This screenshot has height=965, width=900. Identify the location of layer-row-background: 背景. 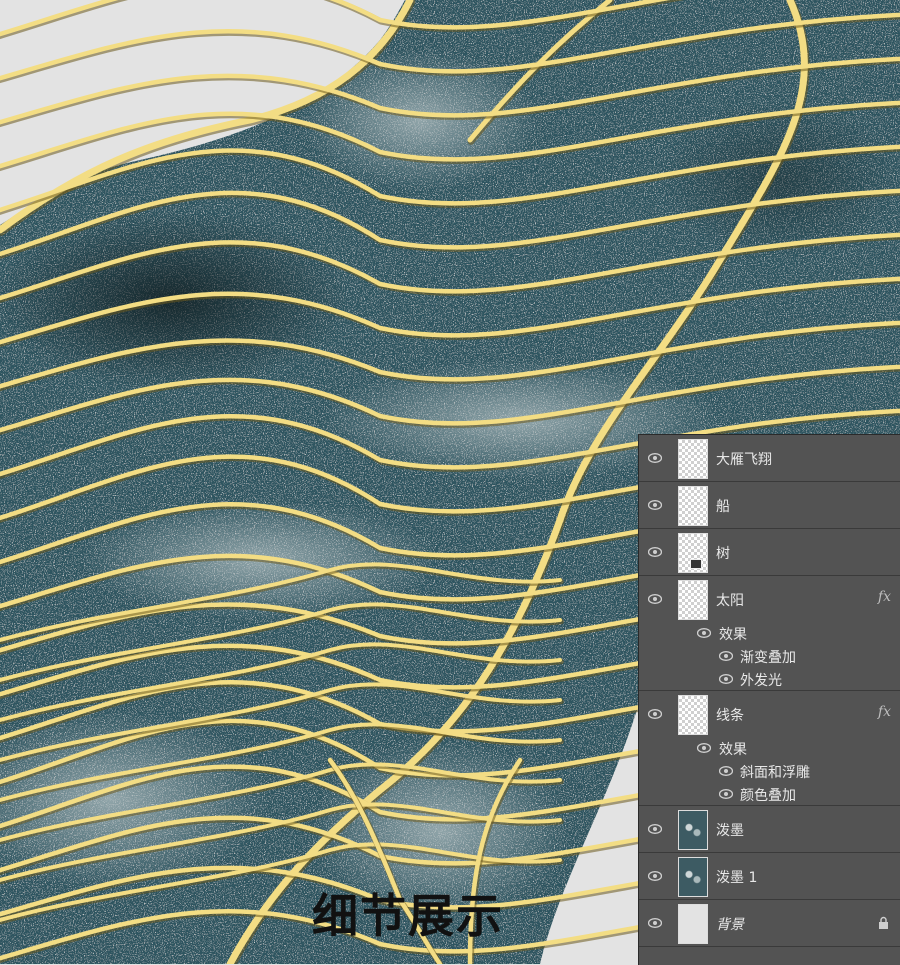
(769, 923).